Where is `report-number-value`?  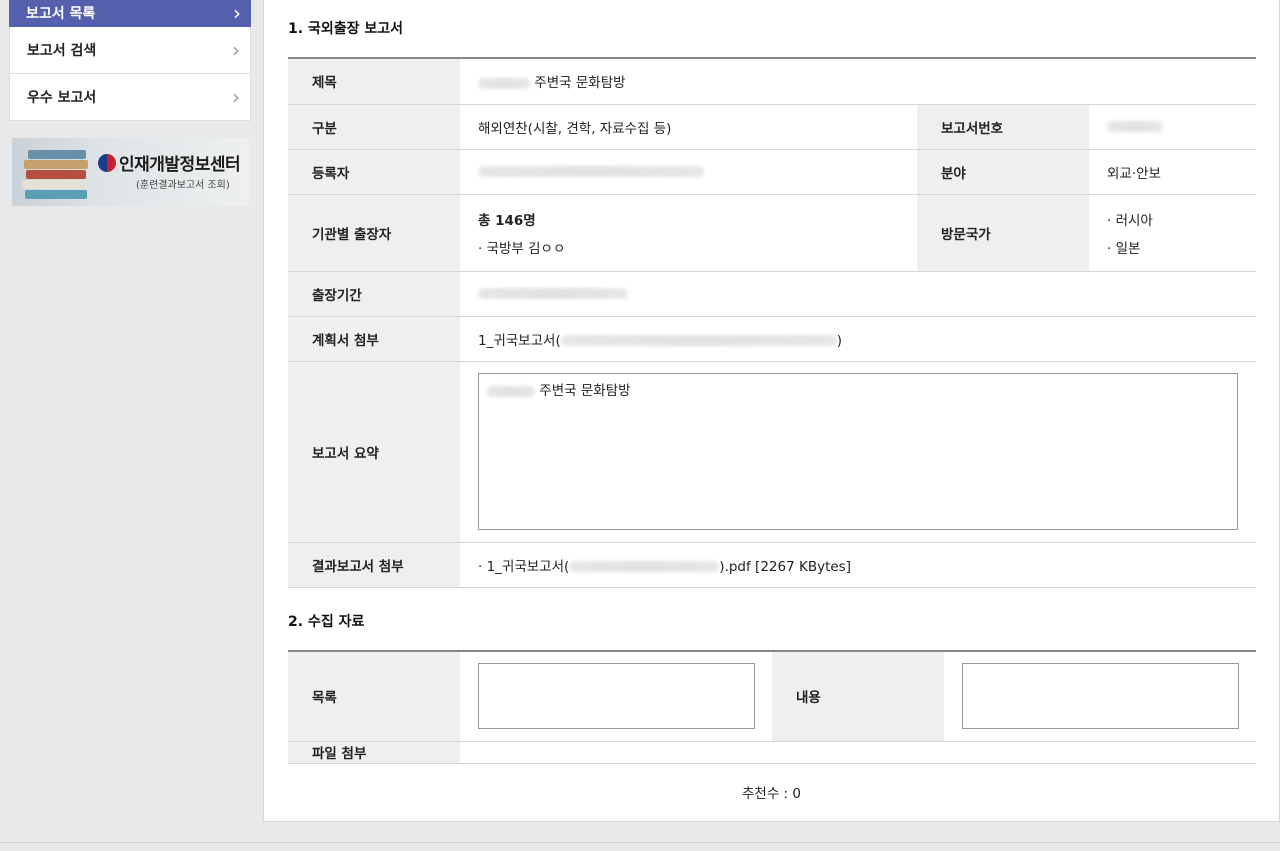 report-number-value is located at coordinates (1172, 127).